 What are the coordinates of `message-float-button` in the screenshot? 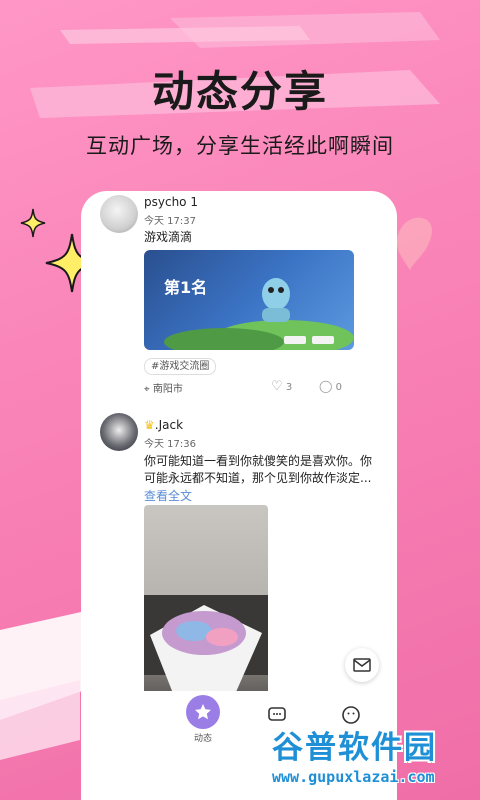 It's located at (362, 665).